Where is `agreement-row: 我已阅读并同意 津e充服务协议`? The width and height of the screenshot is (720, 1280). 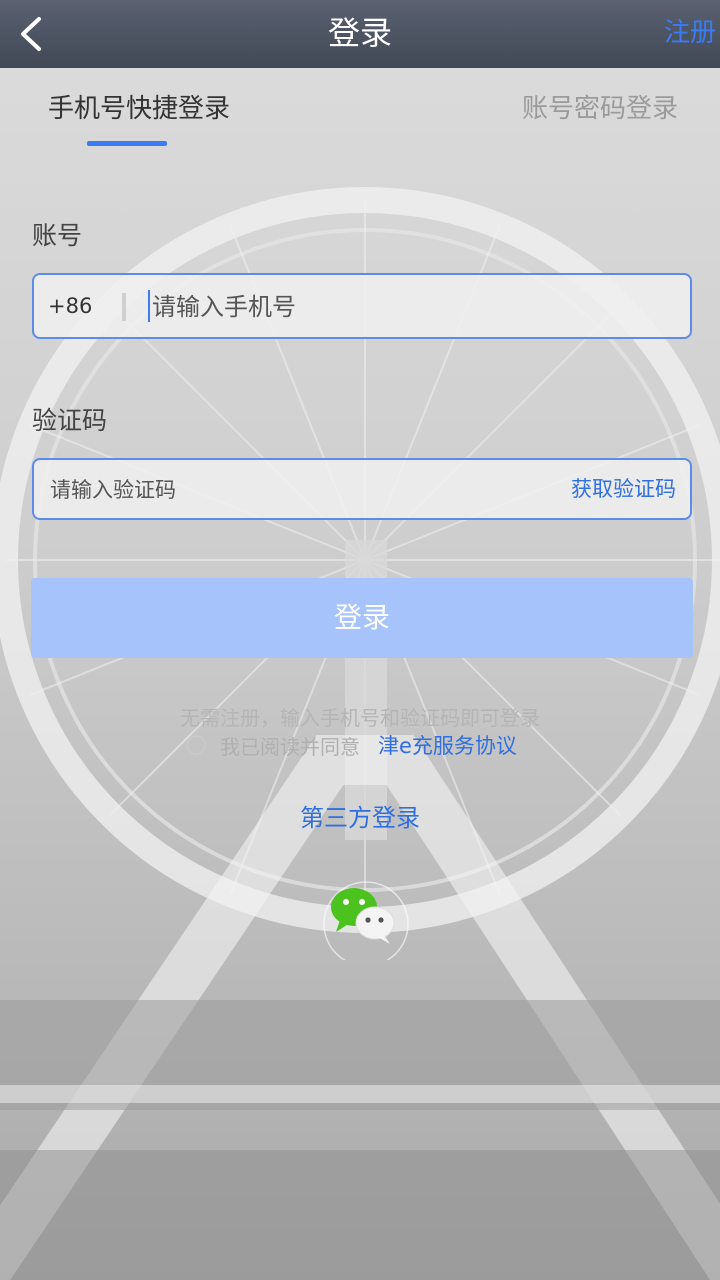 agreement-row: 我已阅读并同意 津e充服务协议 is located at coordinates (351, 745).